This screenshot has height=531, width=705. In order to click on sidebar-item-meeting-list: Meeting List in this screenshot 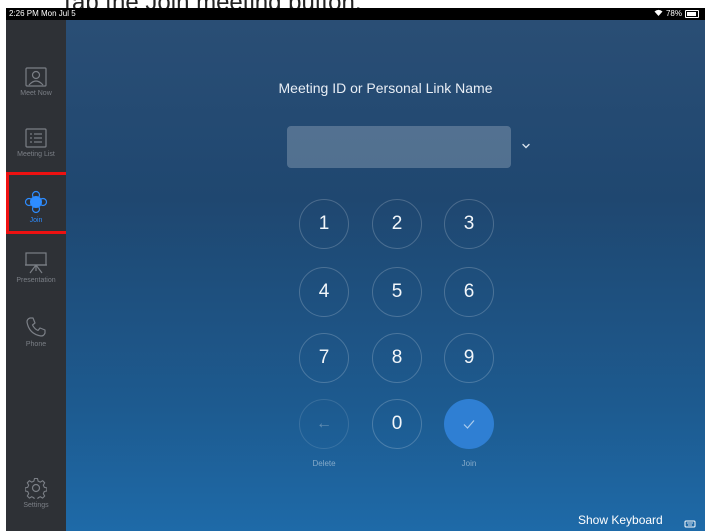, I will do `click(36, 159)`.